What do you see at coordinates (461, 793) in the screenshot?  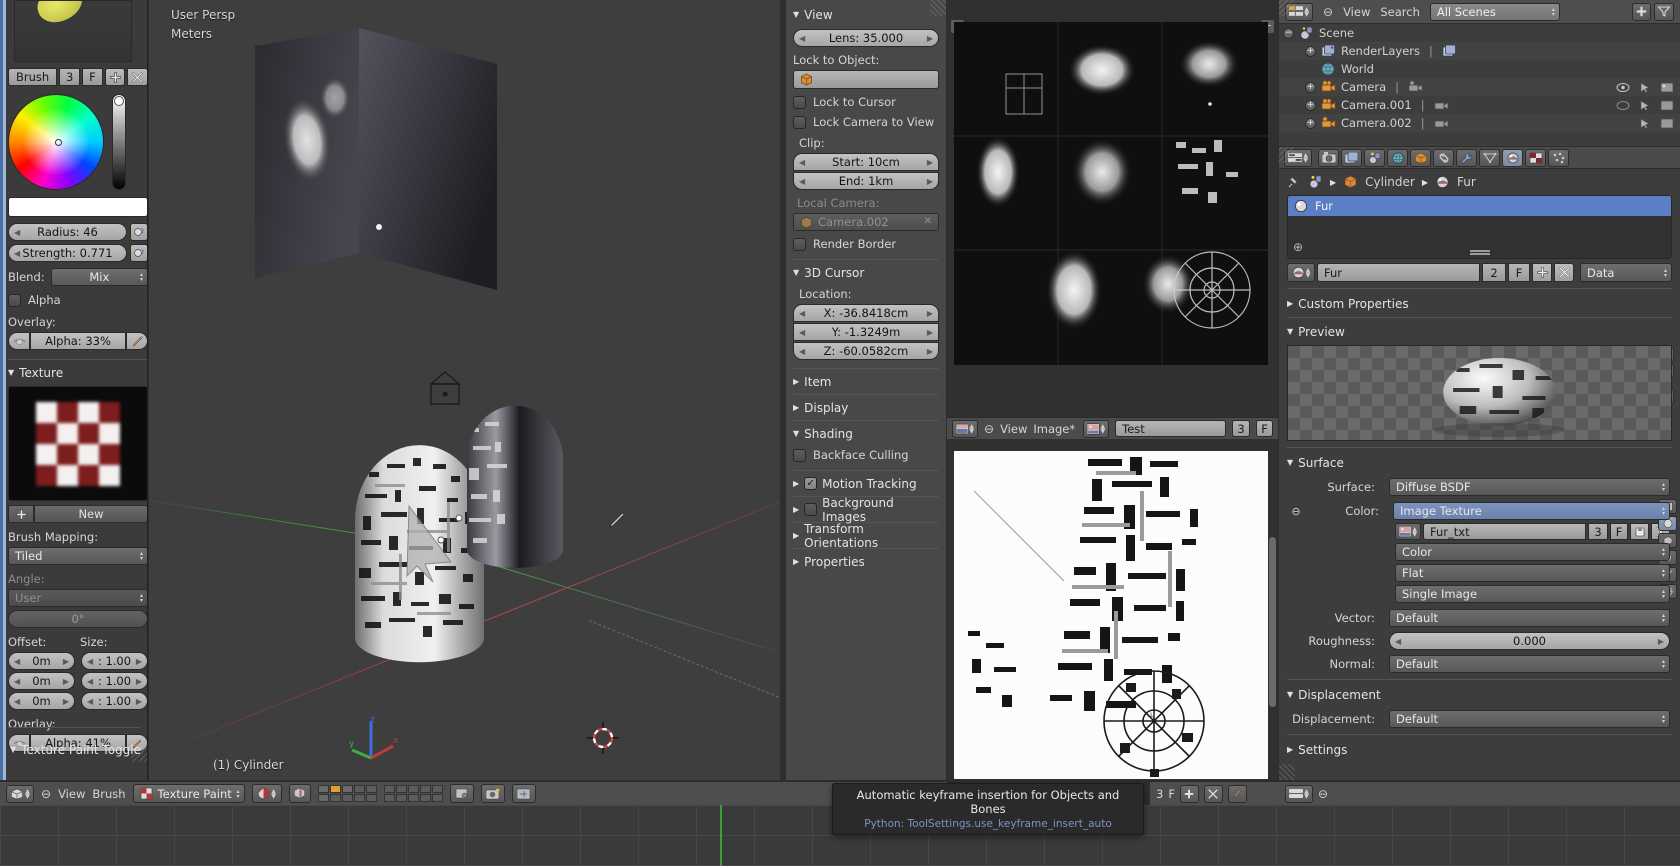 I see `magnet-icon` at bounding box center [461, 793].